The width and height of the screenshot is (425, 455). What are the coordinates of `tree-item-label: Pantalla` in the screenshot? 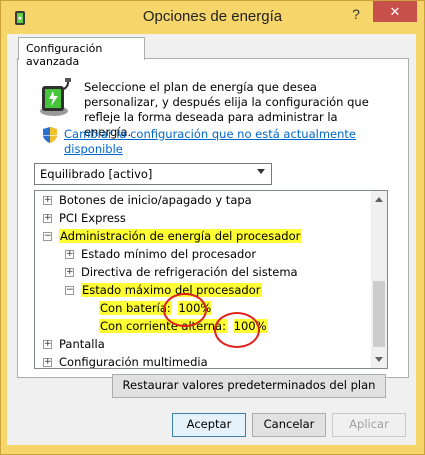 It's located at (82, 344).